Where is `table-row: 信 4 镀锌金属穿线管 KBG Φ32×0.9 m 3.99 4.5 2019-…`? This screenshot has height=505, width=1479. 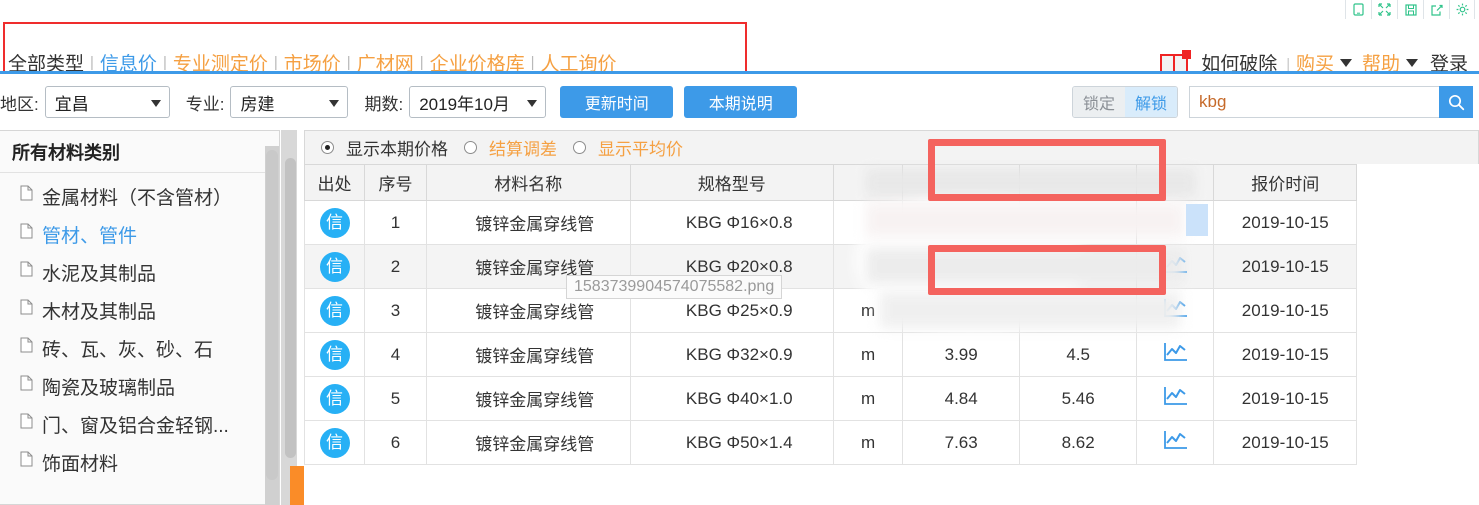
table-row: 信 4 镀锌金属穿线管 KBG Φ32×0.9 m 3.99 4.5 2019-… is located at coordinates (830, 354).